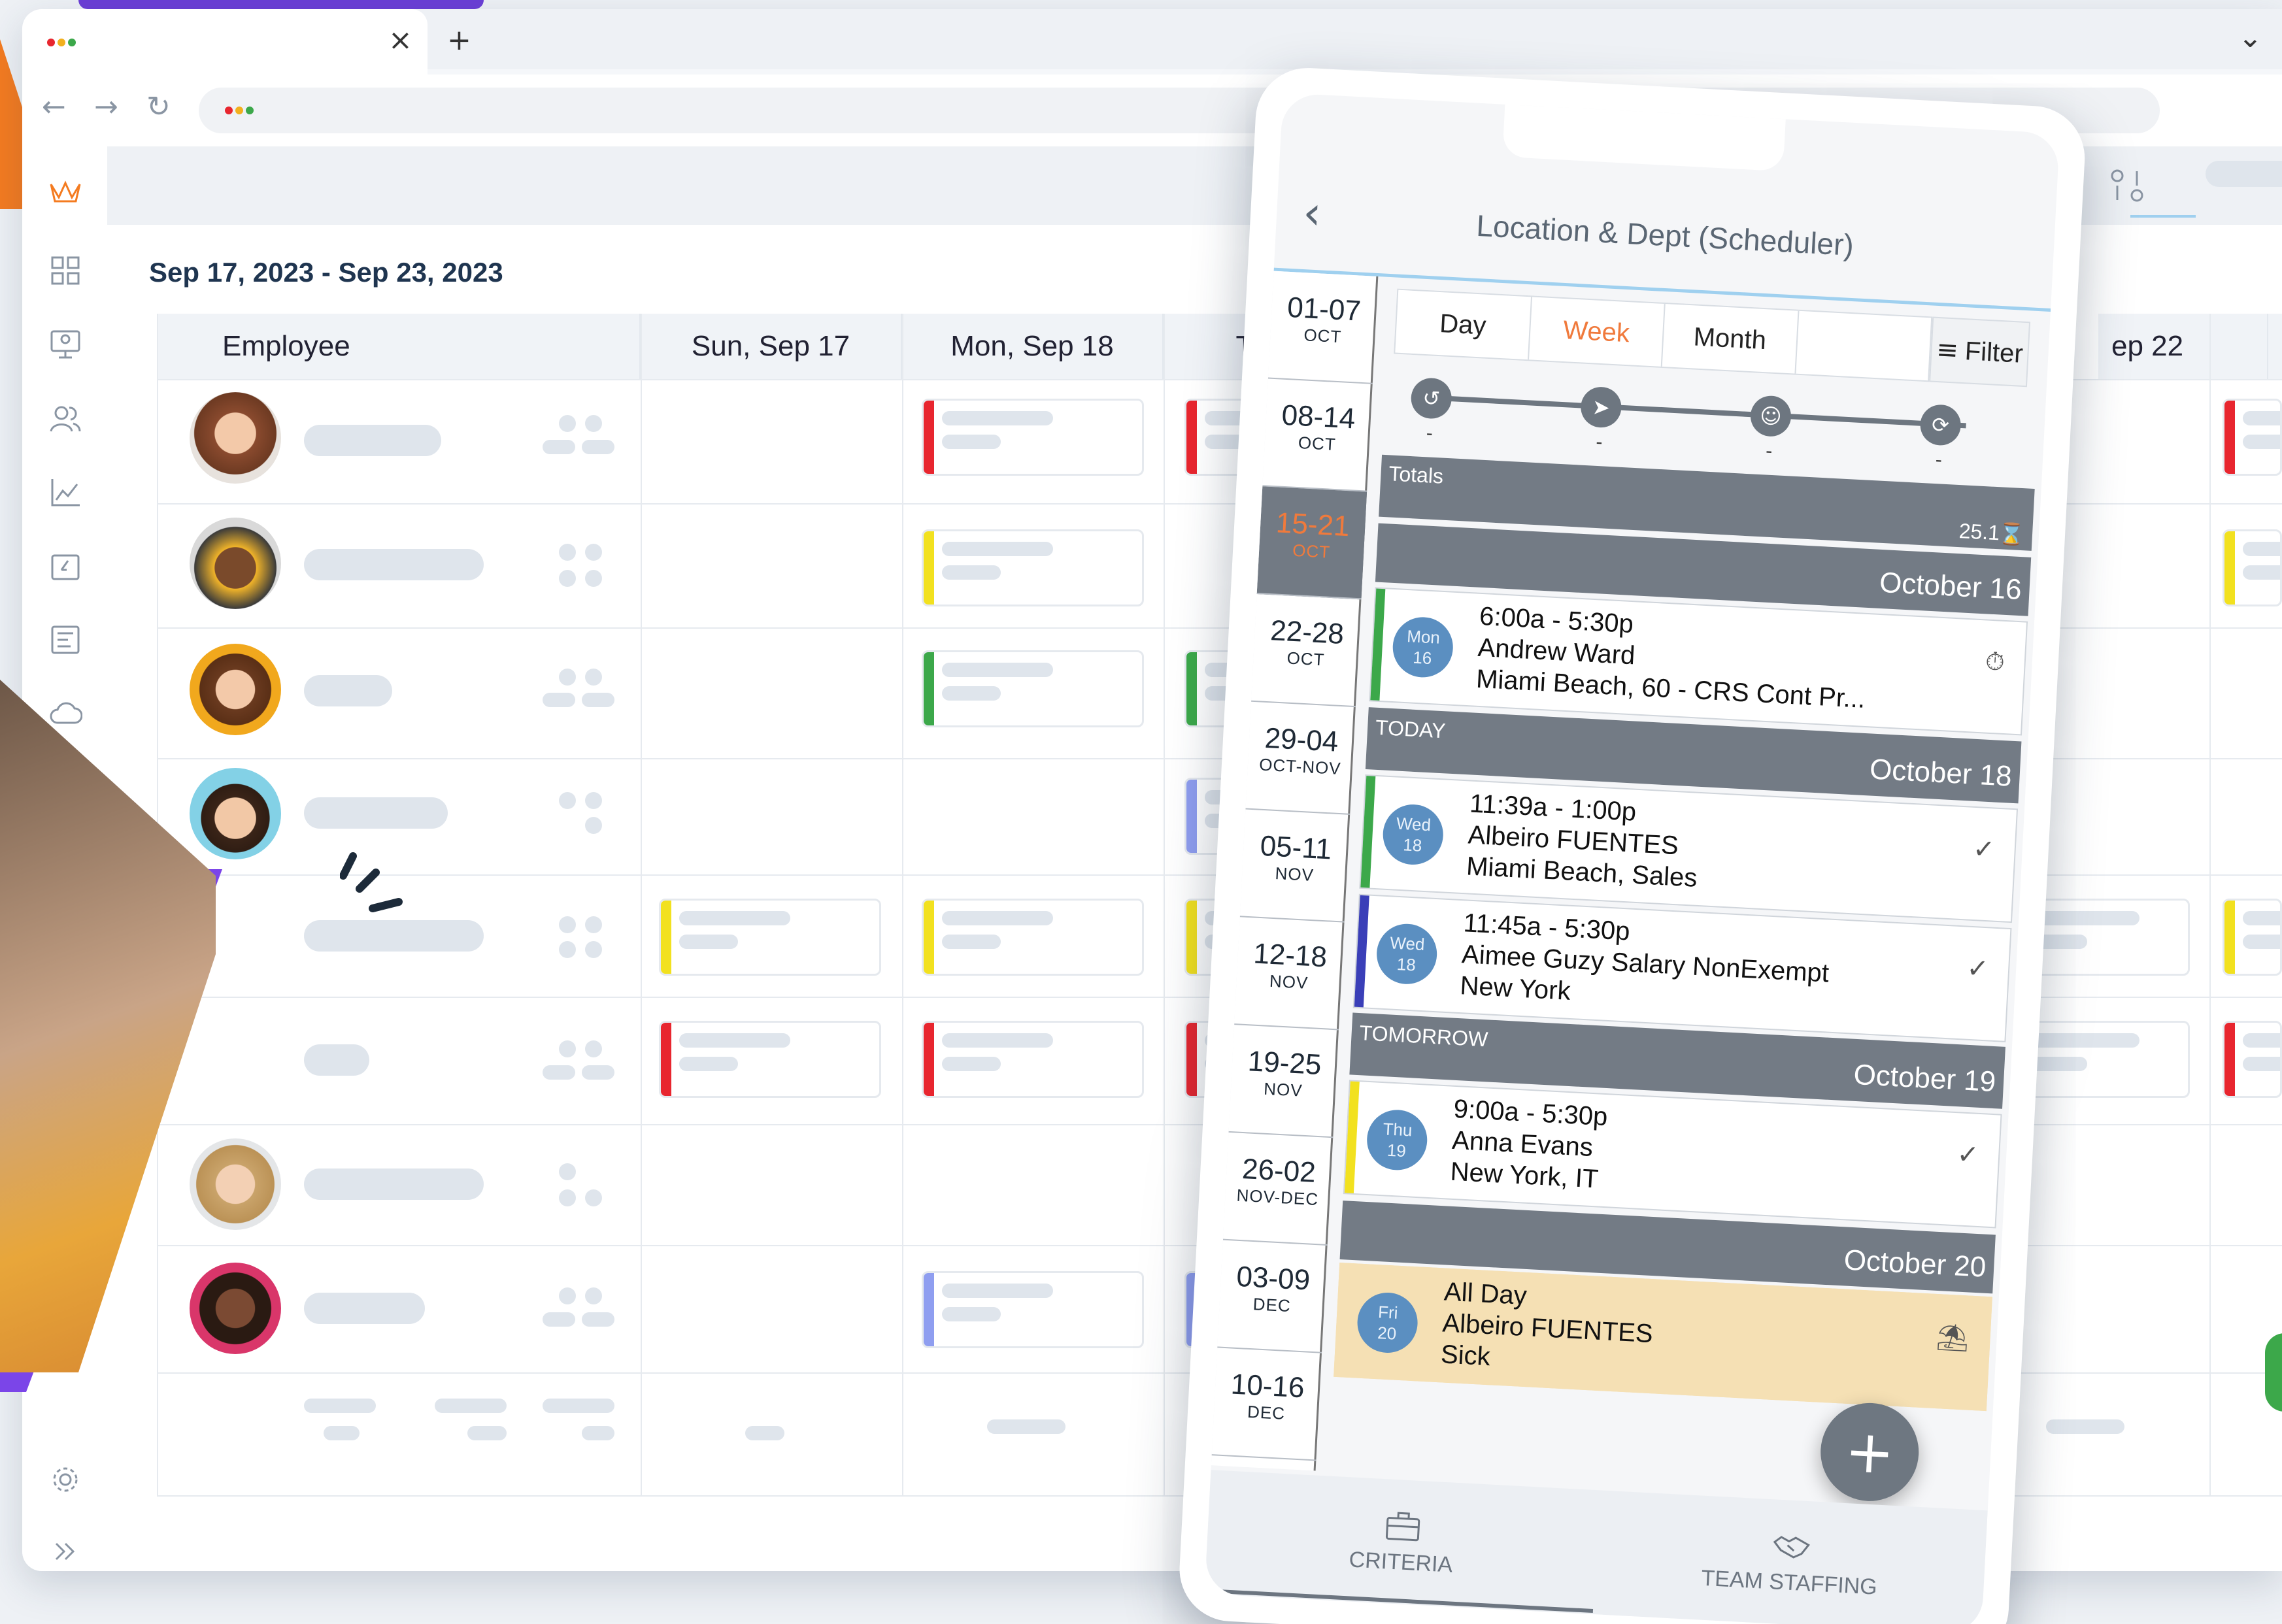 The image size is (2282, 1624). I want to click on forward-arrow-icon: →, so click(106, 107).